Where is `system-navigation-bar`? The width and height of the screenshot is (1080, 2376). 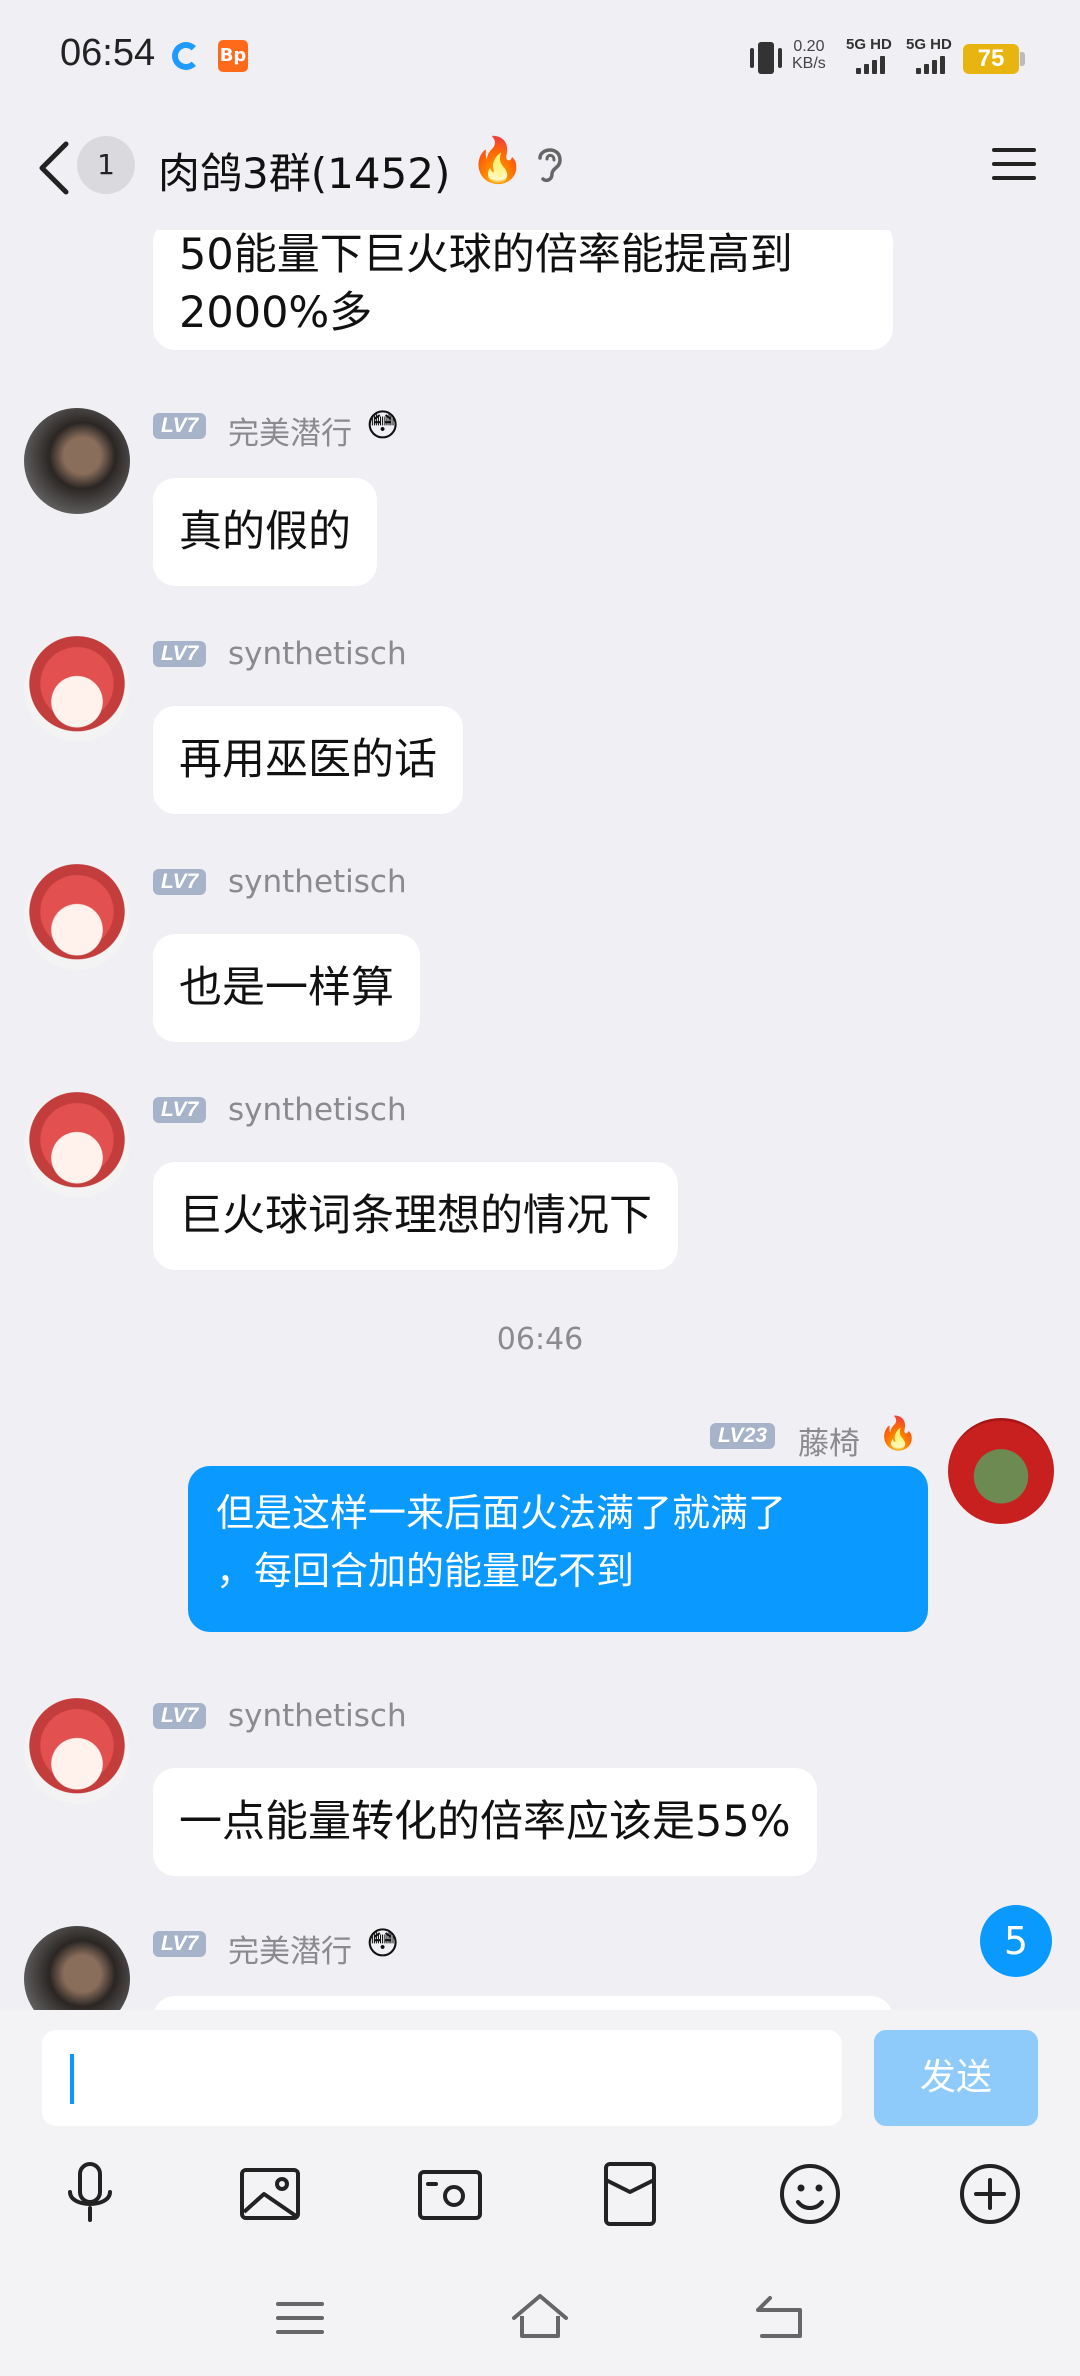 system-navigation-bar is located at coordinates (540, 2321).